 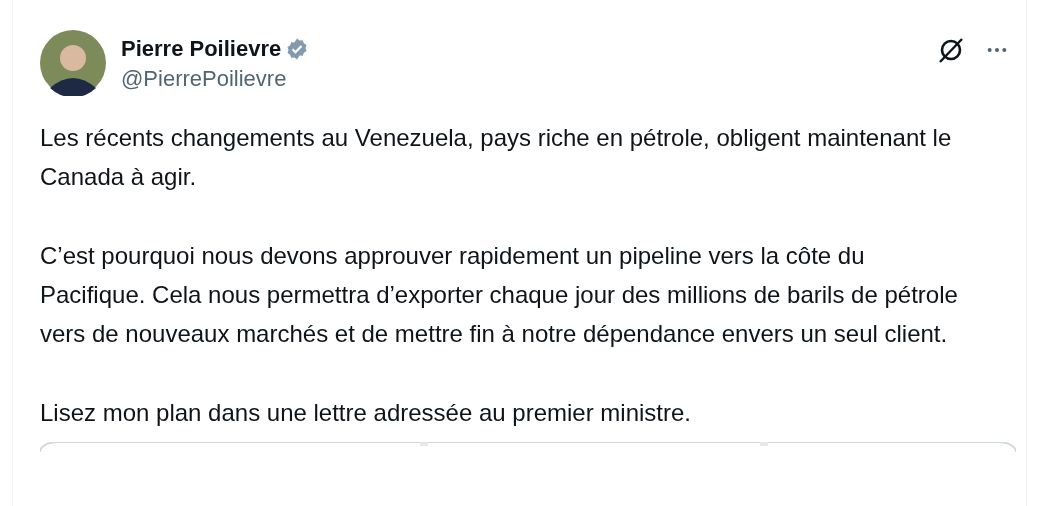 What do you see at coordinates (73, 63) in the screenshot?
I see `avatar` at bounding box center [73, 63].